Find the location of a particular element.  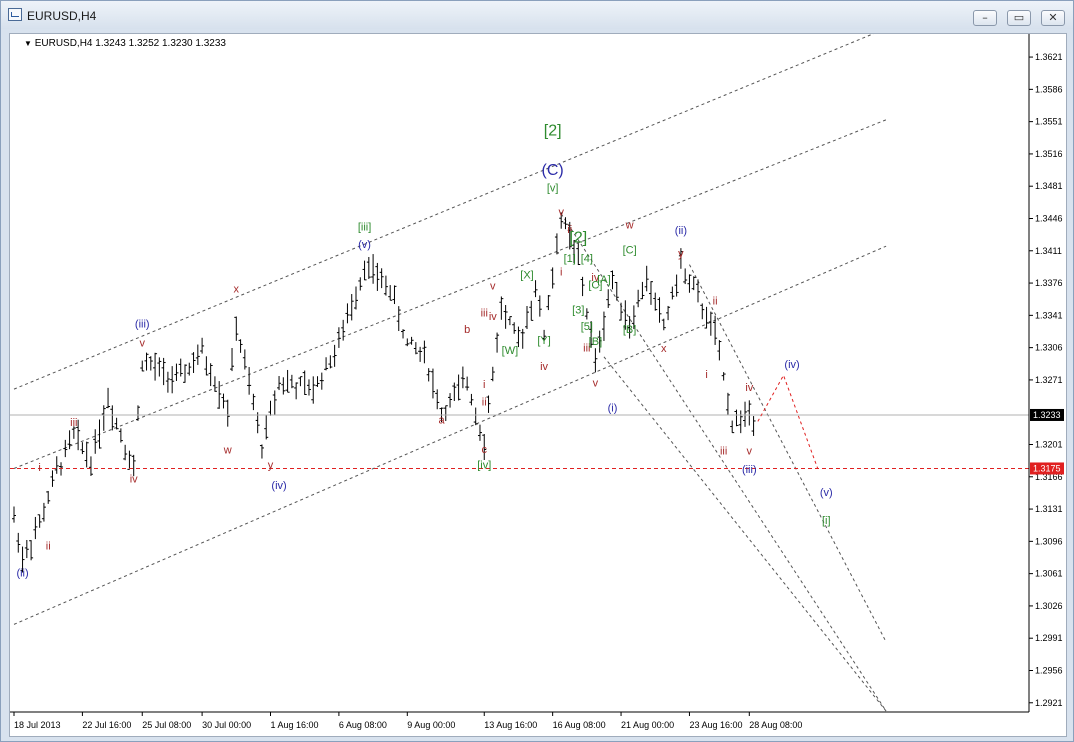

price-tick-label: 1.3411 is located at coordinates (1048, 251).